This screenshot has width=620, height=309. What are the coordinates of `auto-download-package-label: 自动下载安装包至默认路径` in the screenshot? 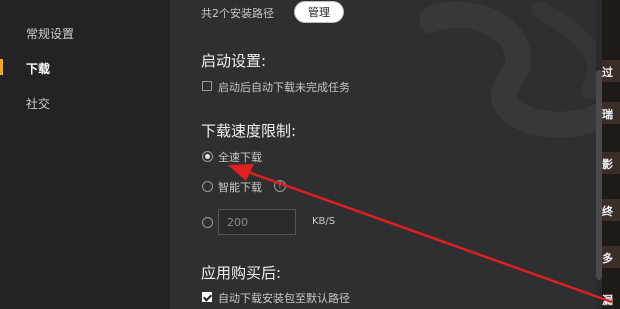 It's located at (284, 298).